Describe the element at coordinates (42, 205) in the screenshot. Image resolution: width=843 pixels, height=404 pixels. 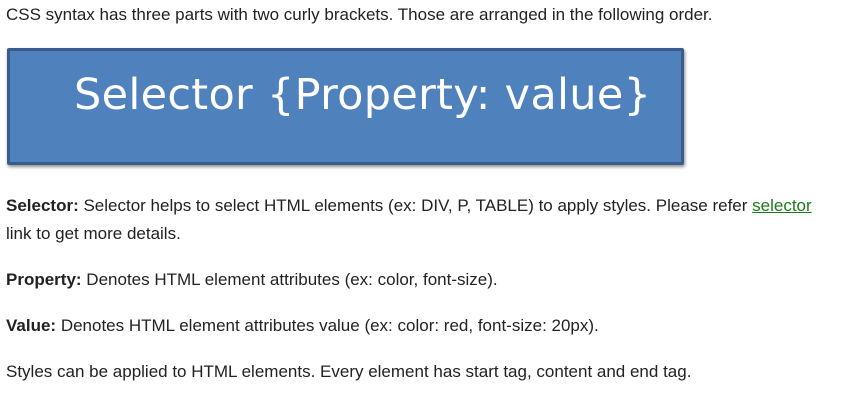
I see `selector-term: Selector:` at that location.